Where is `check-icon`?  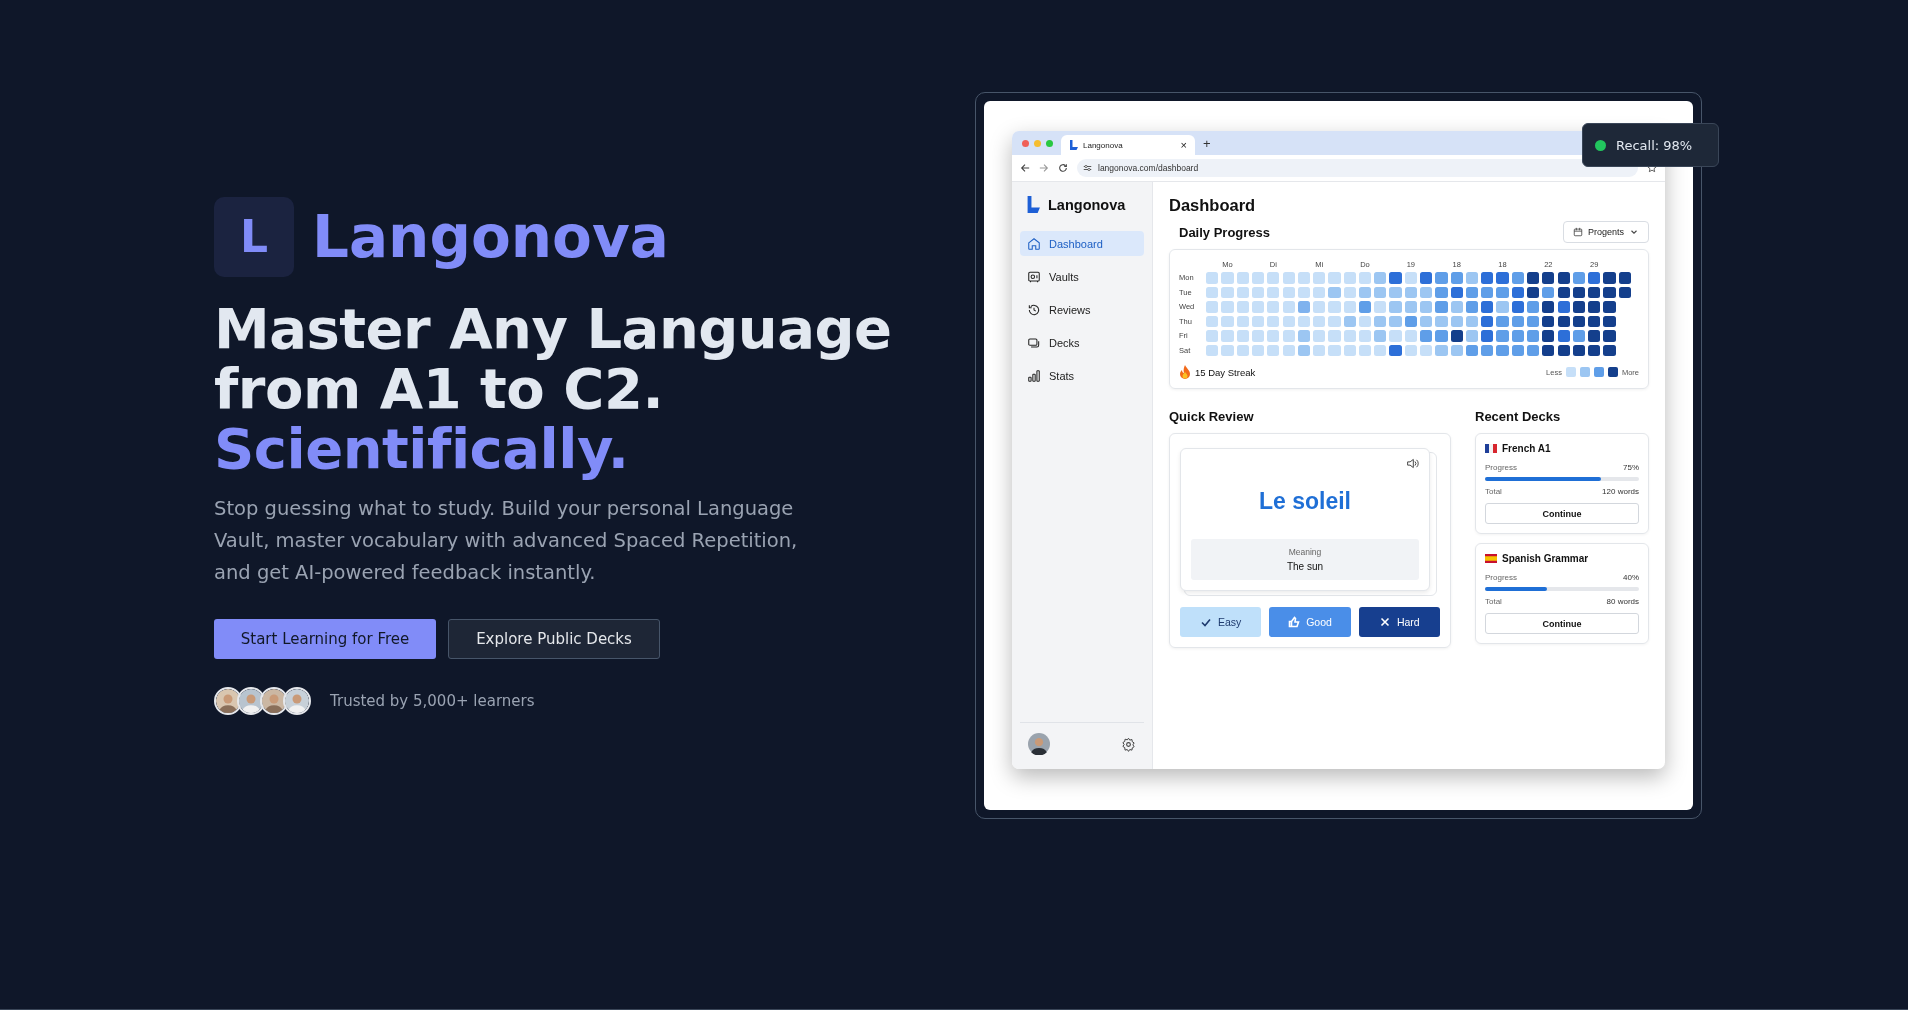
check-icon is located at coordinates (1206, 622).